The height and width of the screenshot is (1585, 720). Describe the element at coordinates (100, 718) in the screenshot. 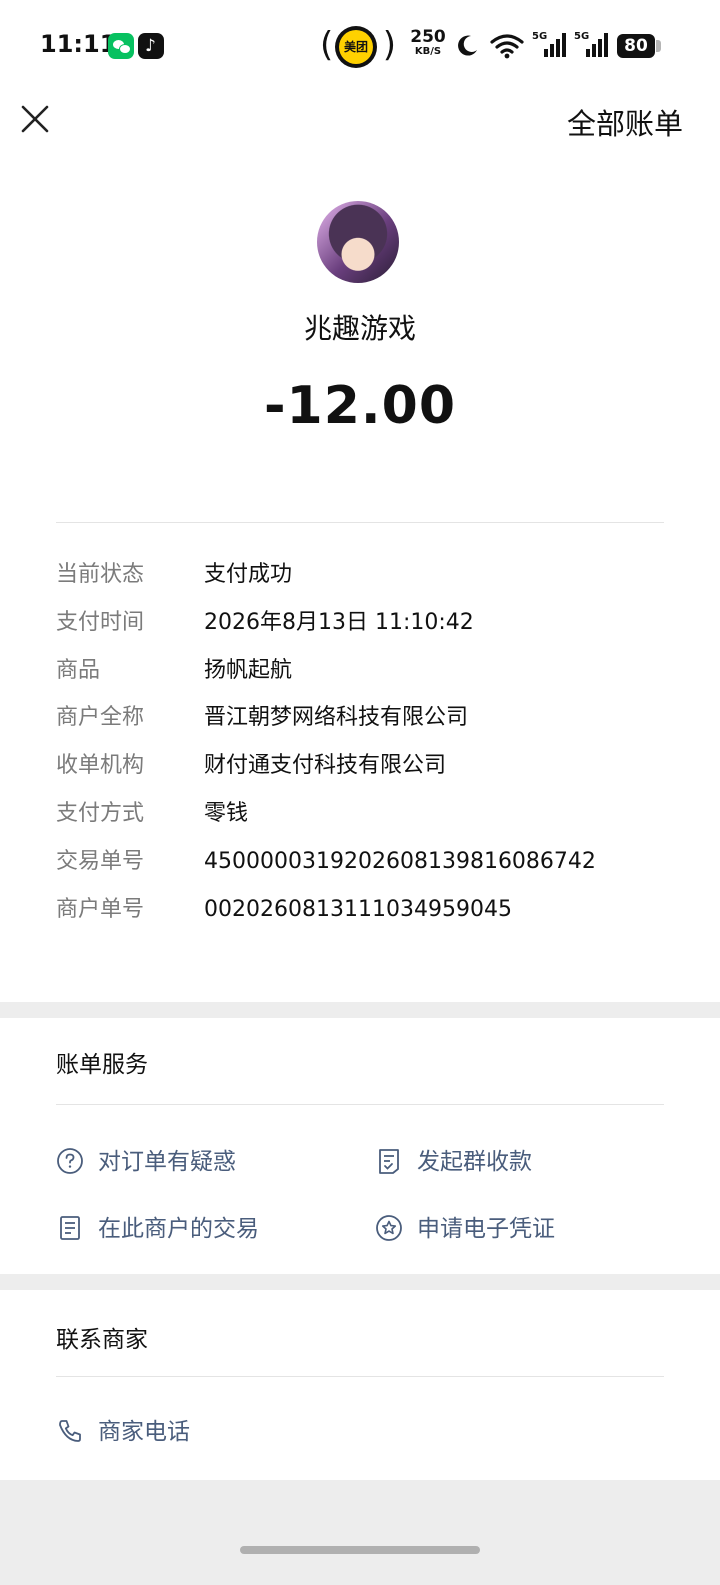

I see `detail-label: 商户全称` at that location.